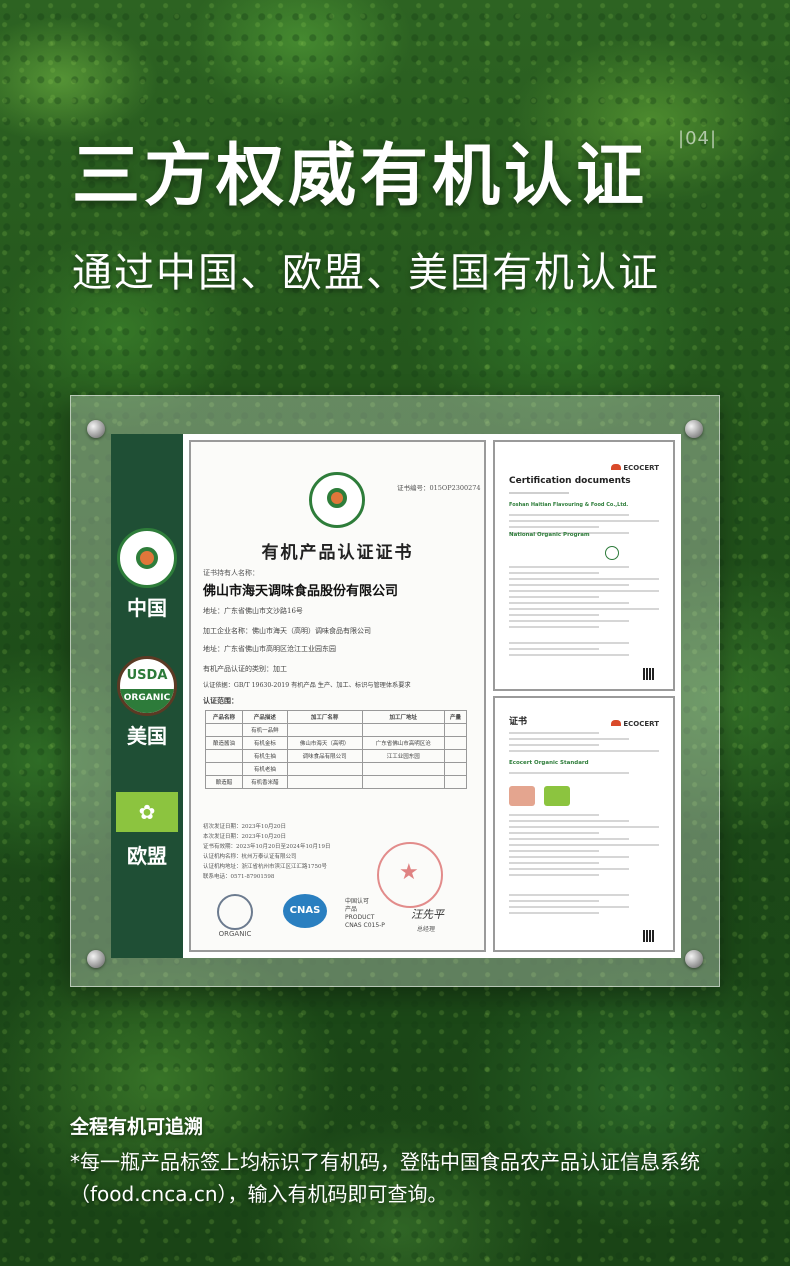 This screenshot has height=1266, width=790. I want to click on table-row: 酿造酱油 有机金标 佛山市海天（高明） 广东省佛山市高明区沧, so click(336, 743).